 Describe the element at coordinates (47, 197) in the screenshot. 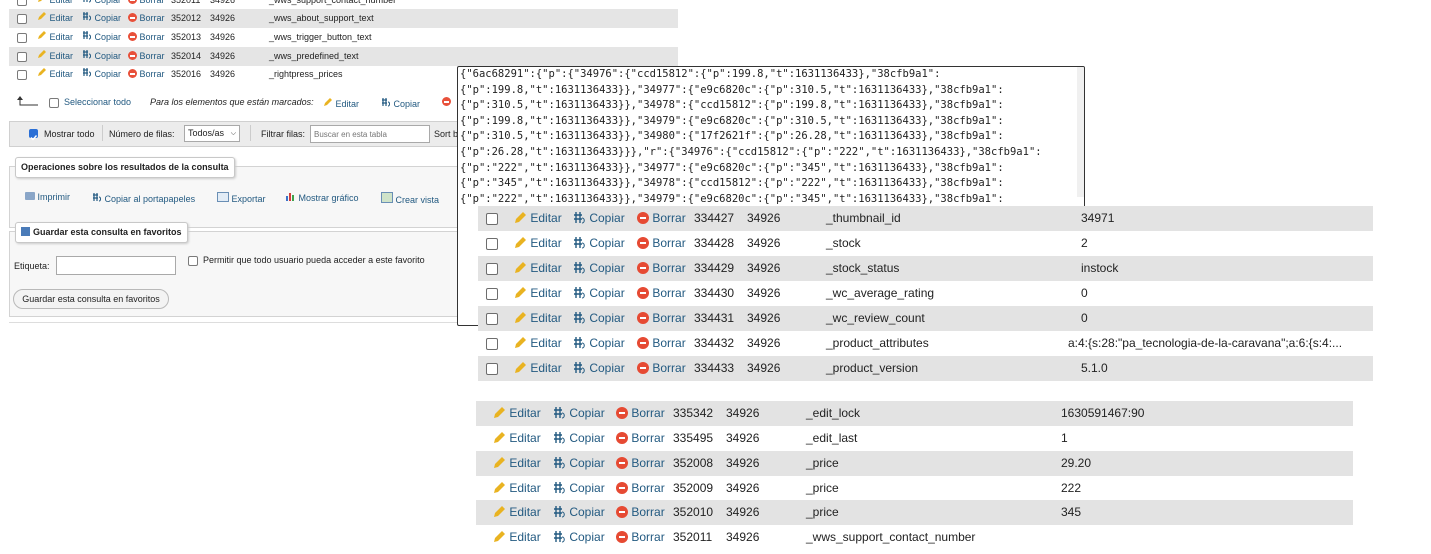

I see `print-link: Imprimir` at that location.